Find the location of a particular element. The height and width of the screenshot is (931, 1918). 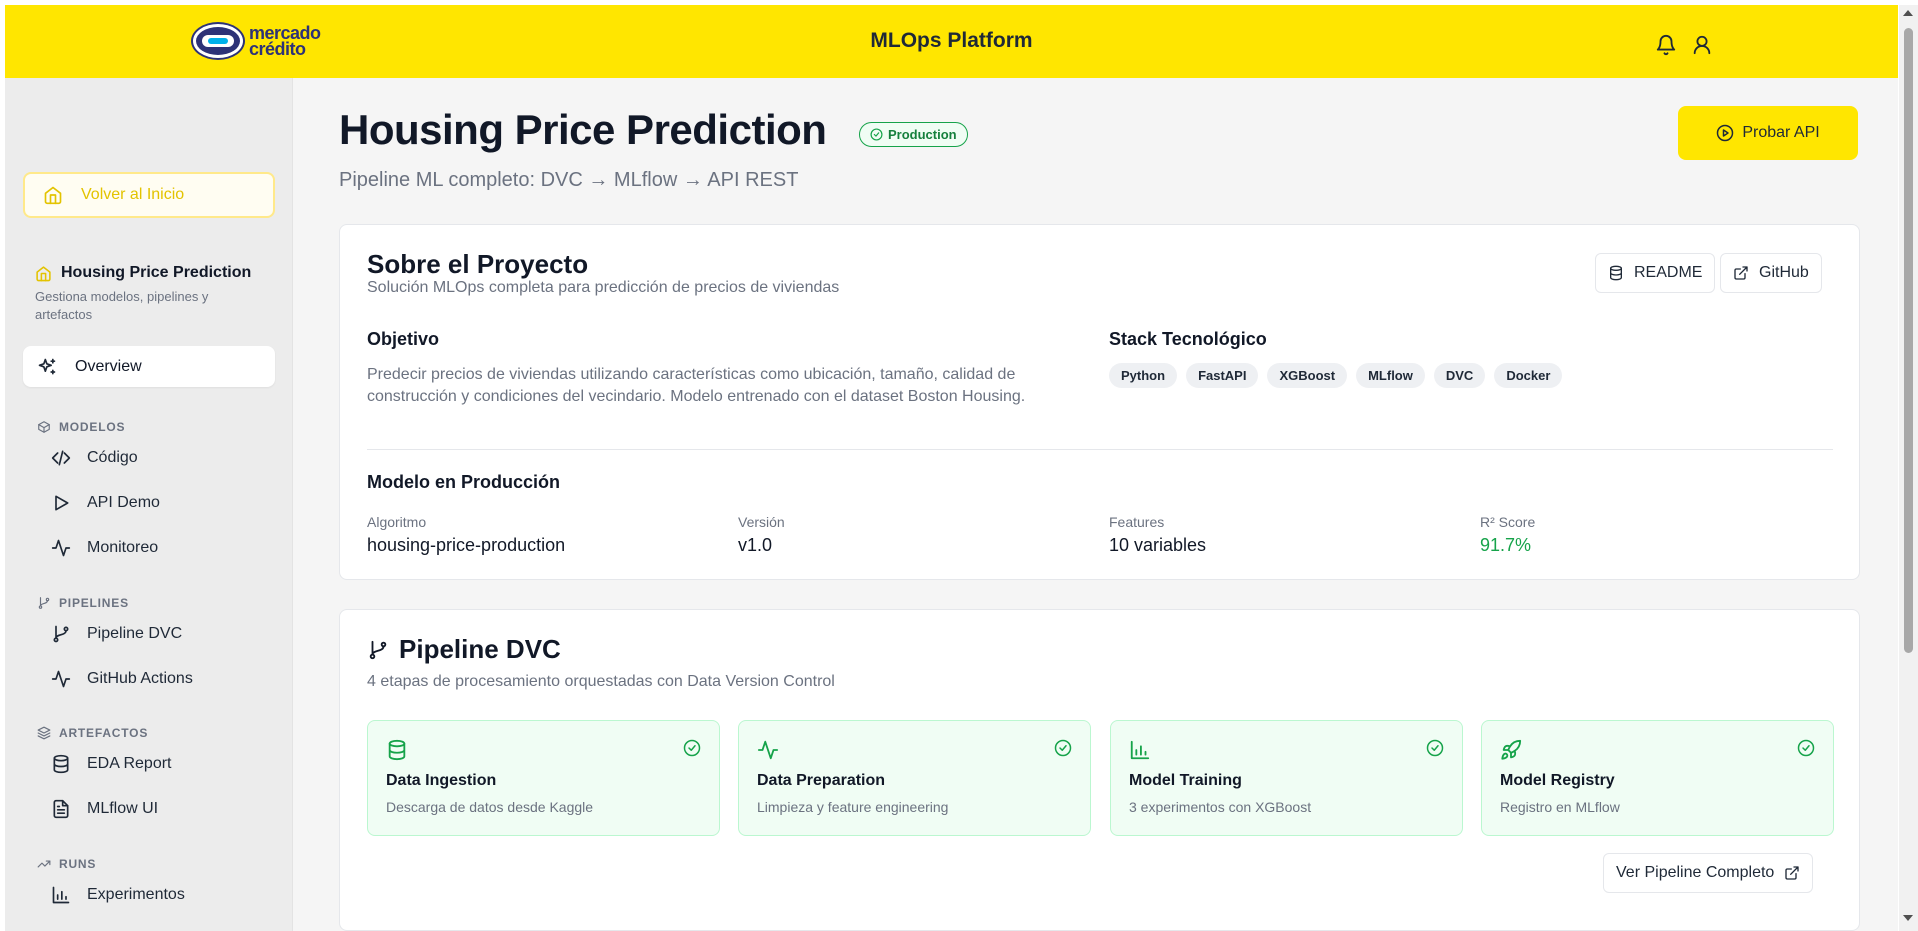

objetivo-title: Objetivo is located at coordinates (403, 339).